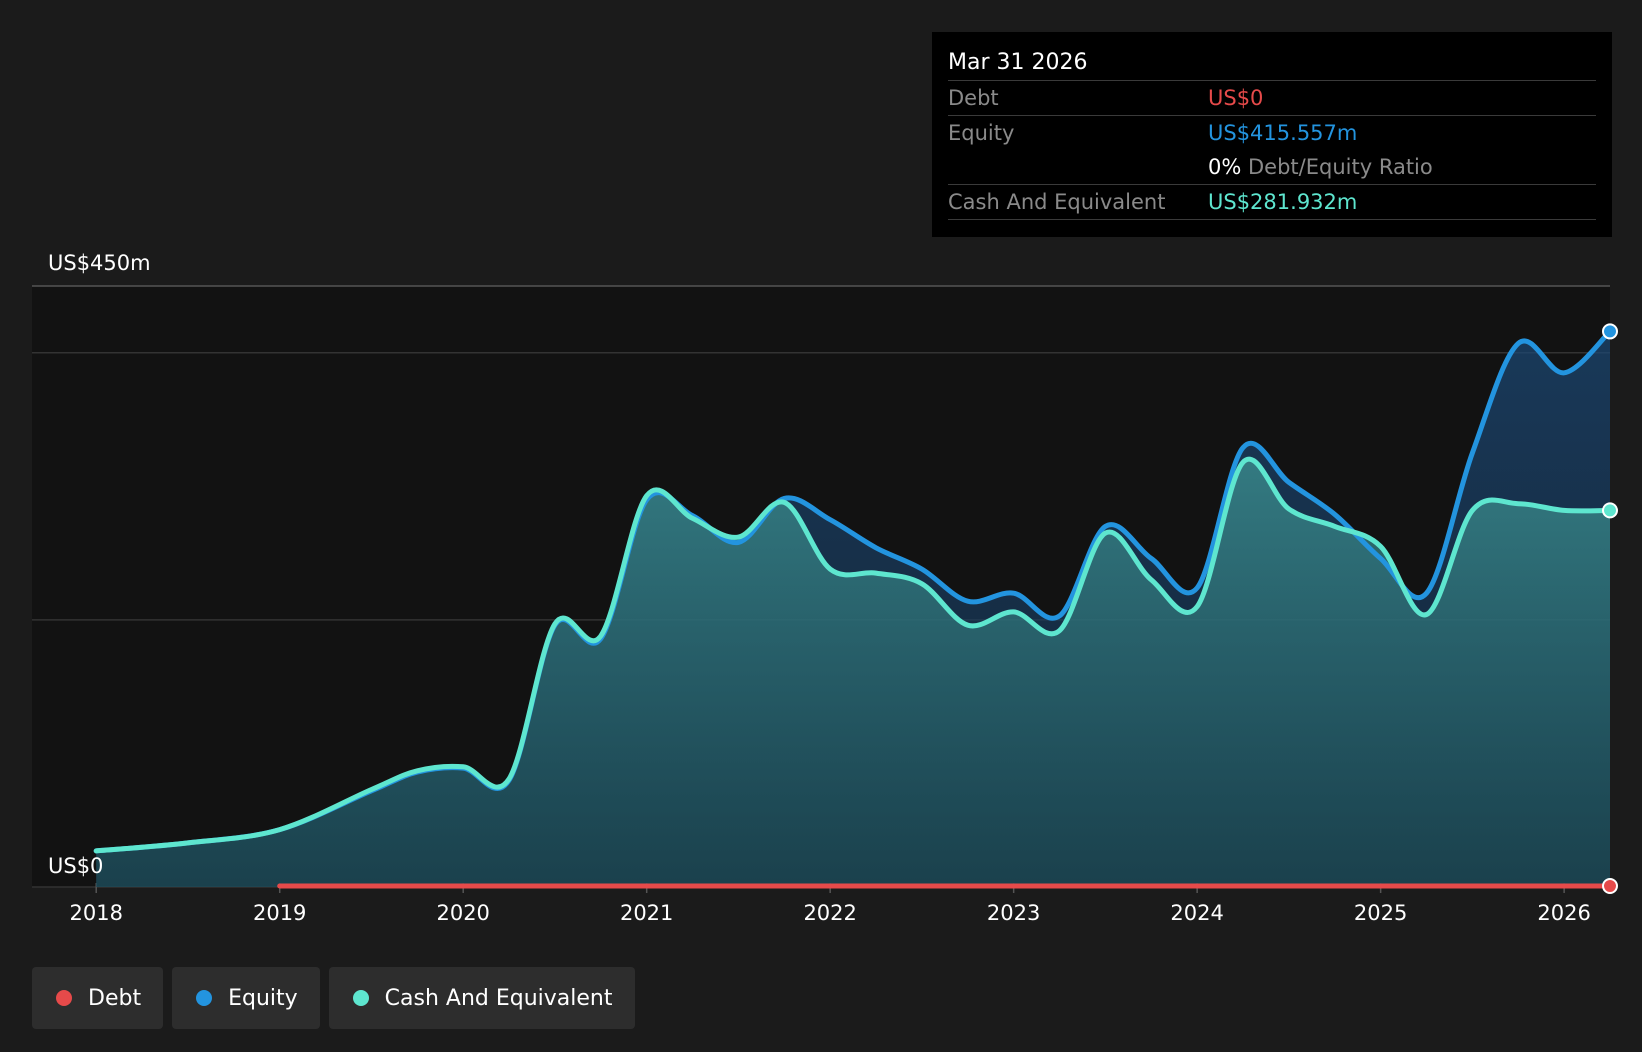  I want to click on tooltip-equity-value: US$415.557m, so click(1283, 133).